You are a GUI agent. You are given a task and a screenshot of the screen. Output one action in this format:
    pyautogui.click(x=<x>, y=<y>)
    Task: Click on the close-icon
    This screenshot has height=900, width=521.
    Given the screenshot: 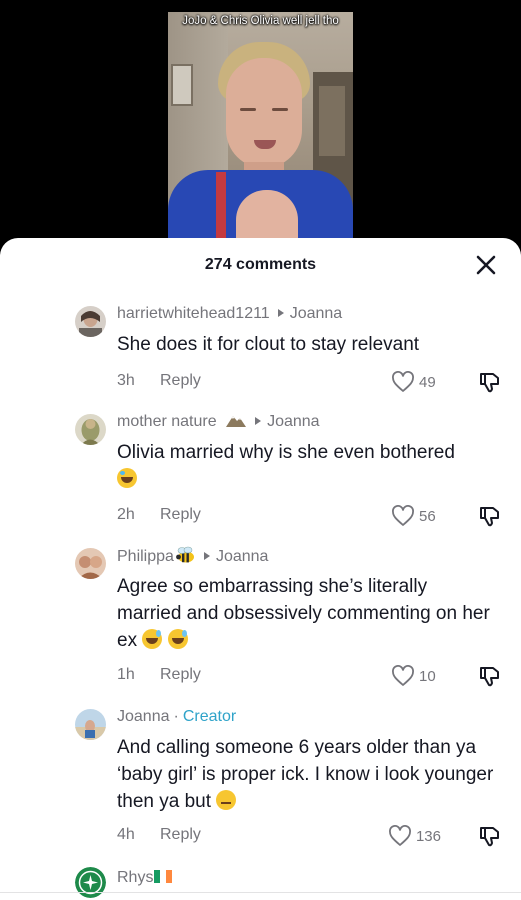 What is the action you would take?
    pyautogui.click(x=486, y=265)
    